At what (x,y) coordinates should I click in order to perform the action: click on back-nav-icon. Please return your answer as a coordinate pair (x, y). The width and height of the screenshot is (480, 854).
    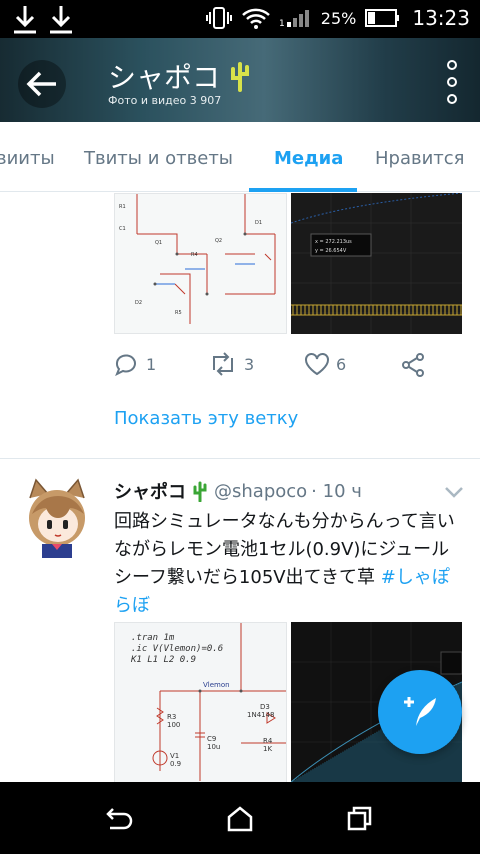
    Looking at the image, I should click on (119, 819).